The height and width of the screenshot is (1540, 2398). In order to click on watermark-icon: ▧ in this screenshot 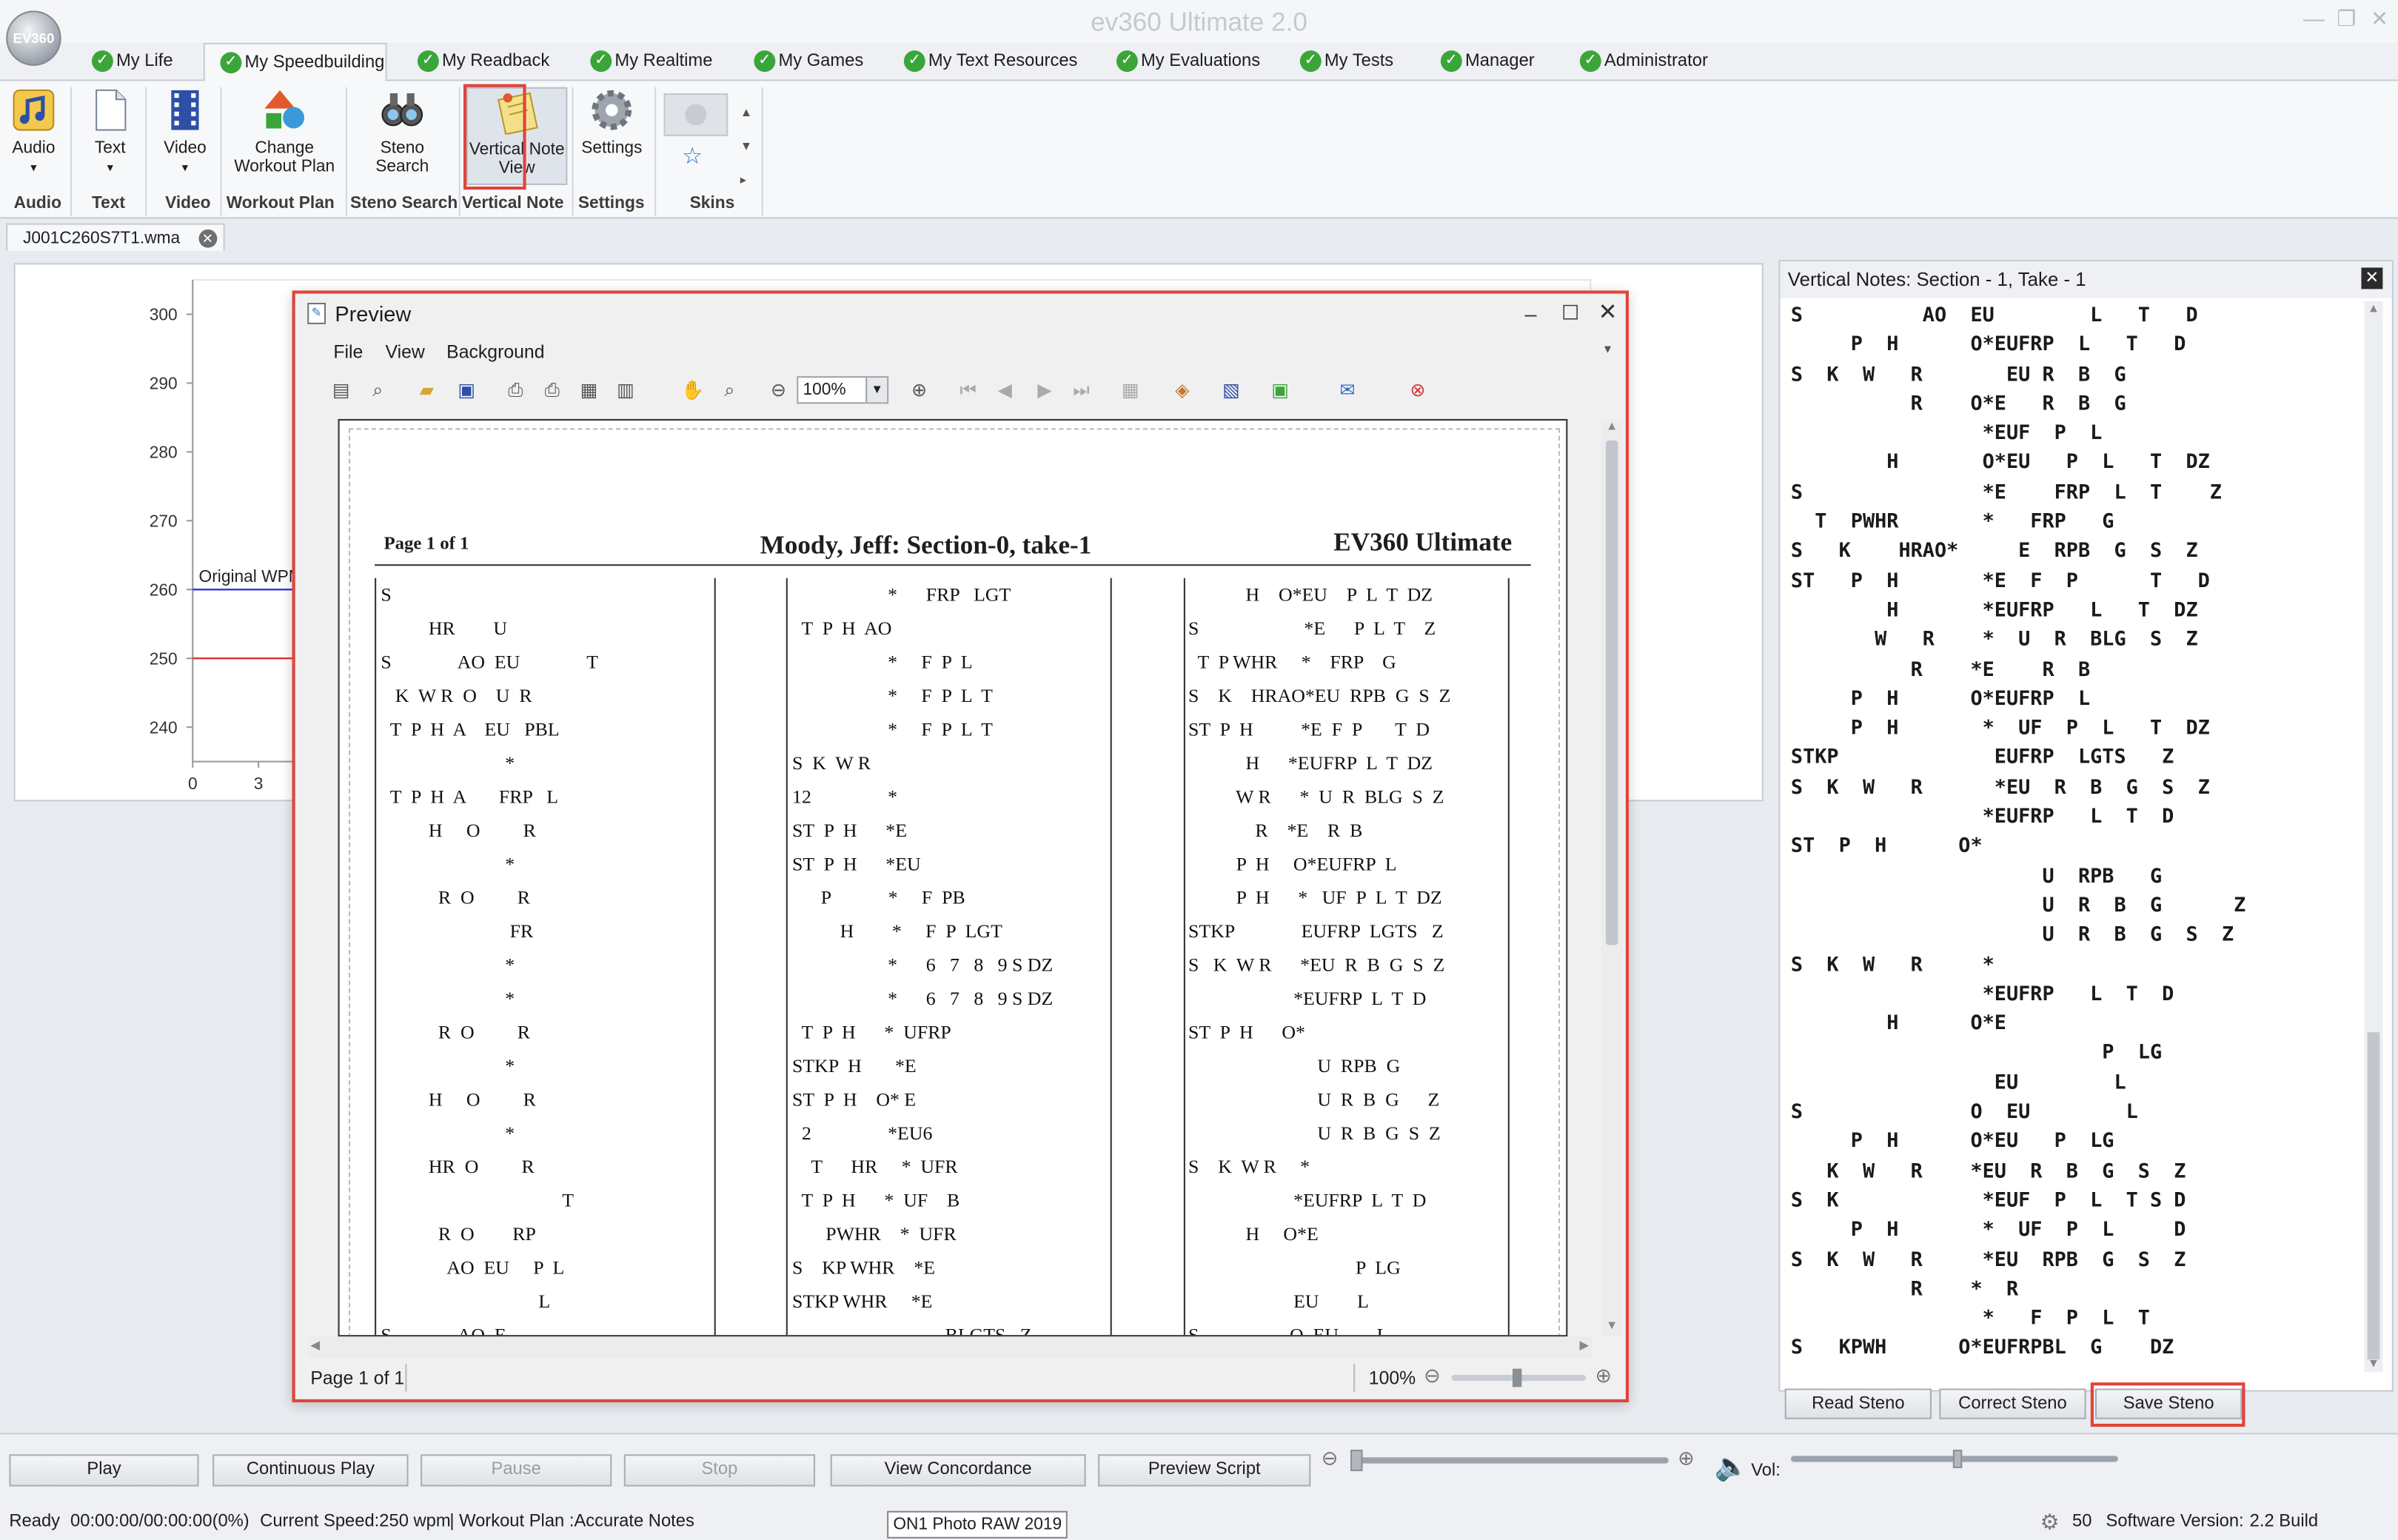, I will do `click(1231, 390)`.